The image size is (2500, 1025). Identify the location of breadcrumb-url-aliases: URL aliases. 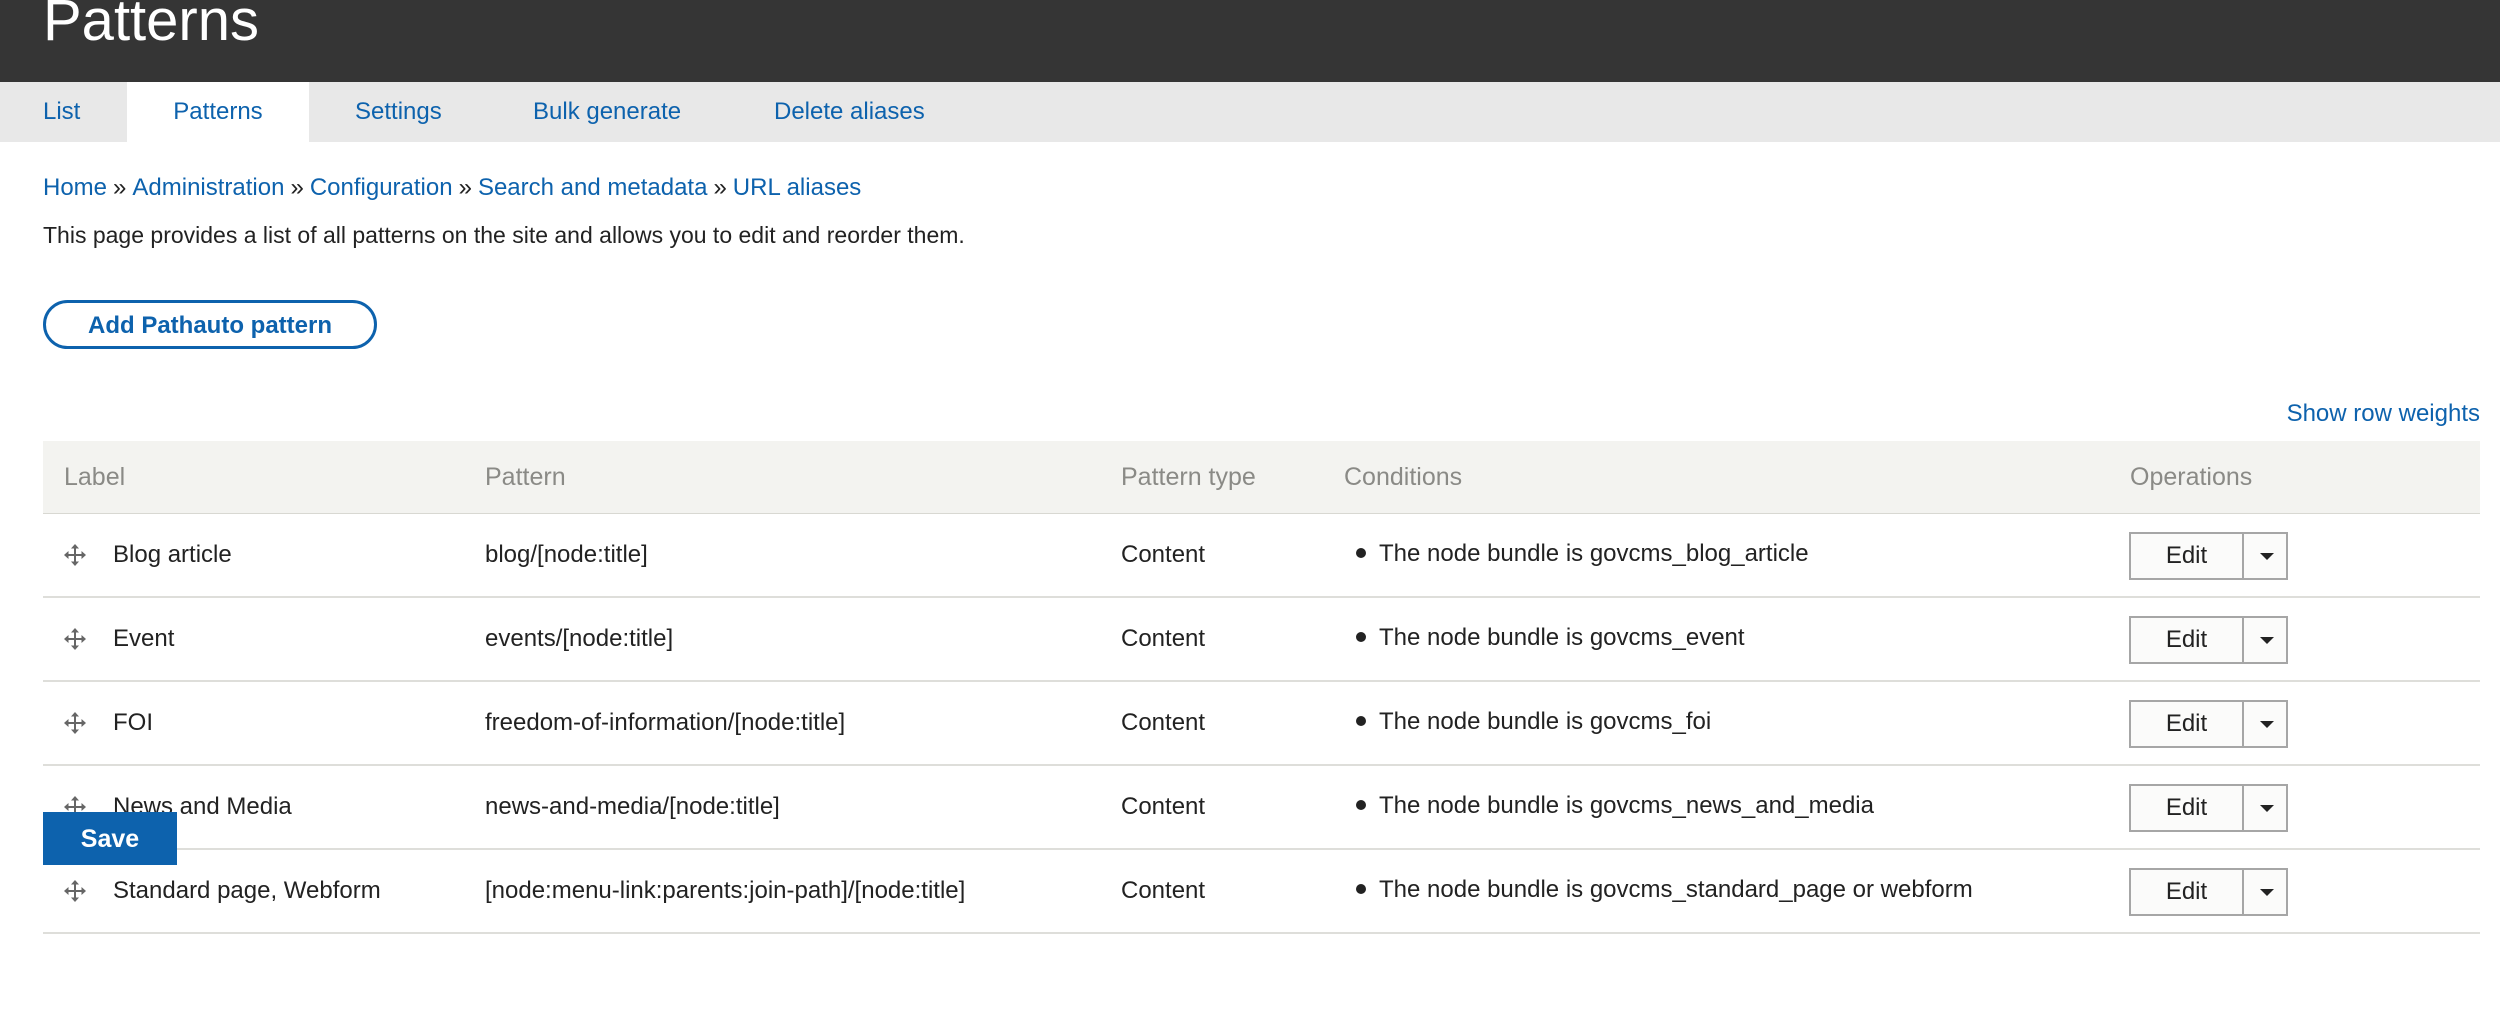
(797, 187).